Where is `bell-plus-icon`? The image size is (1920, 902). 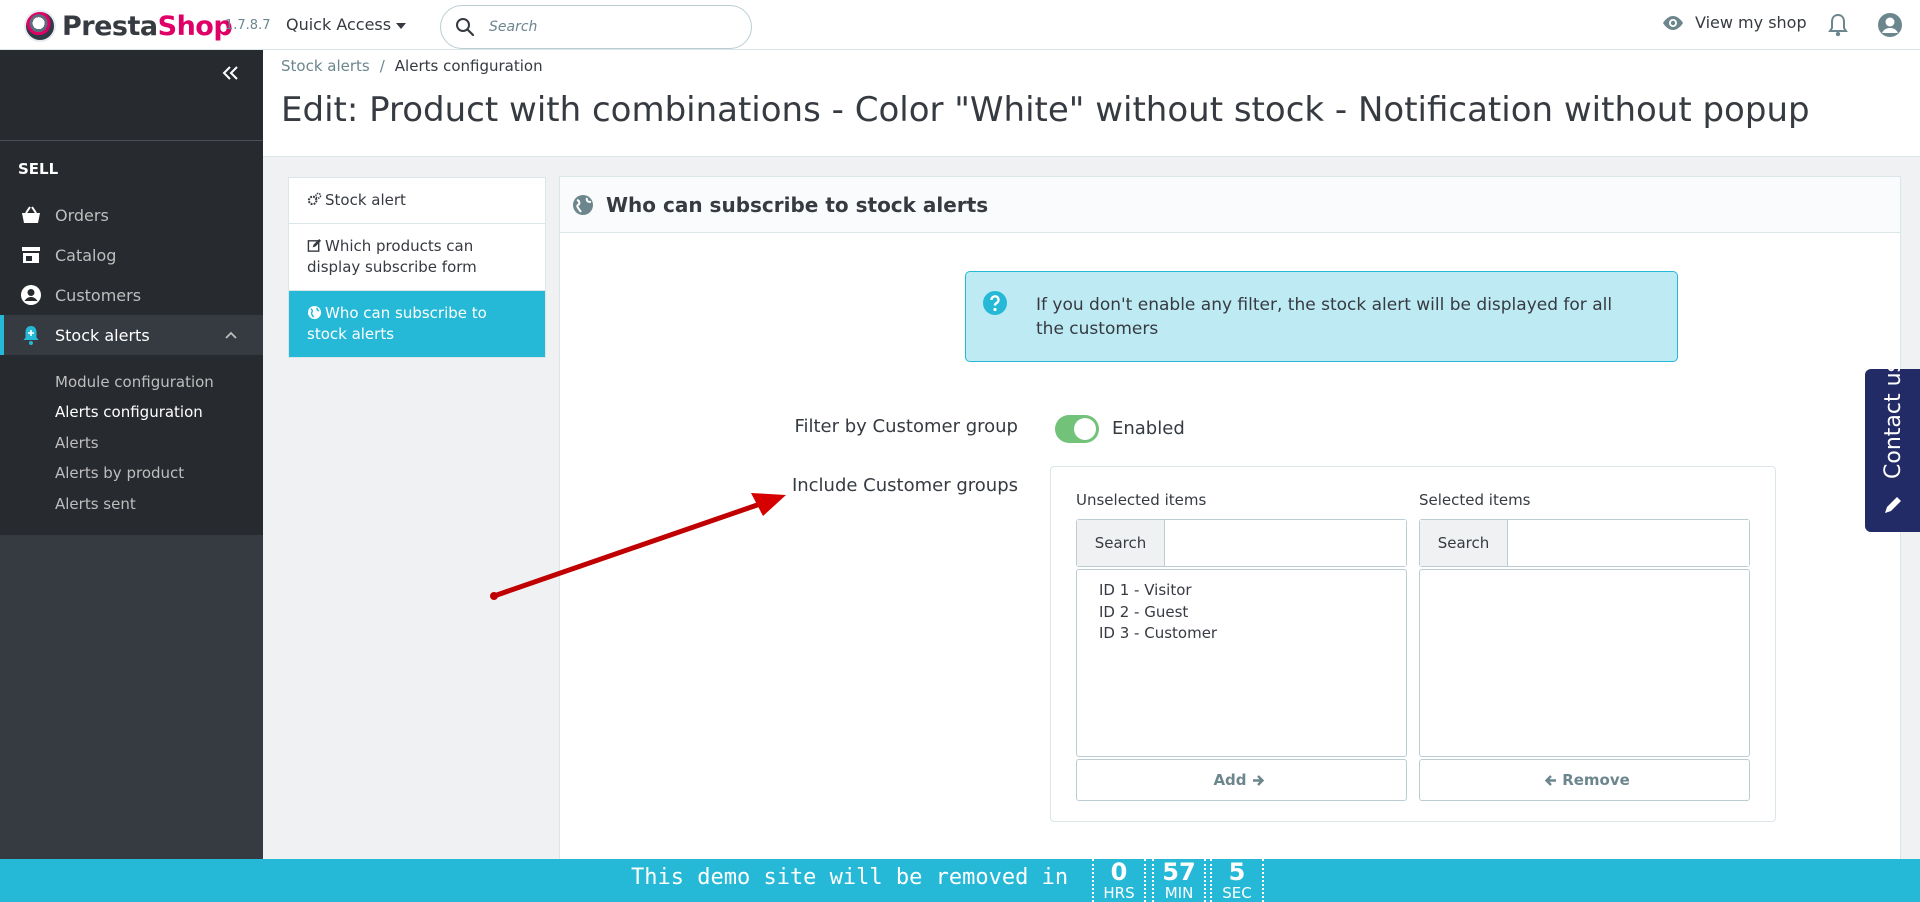
bell-plus-icon is located at coordinates (31, 335).